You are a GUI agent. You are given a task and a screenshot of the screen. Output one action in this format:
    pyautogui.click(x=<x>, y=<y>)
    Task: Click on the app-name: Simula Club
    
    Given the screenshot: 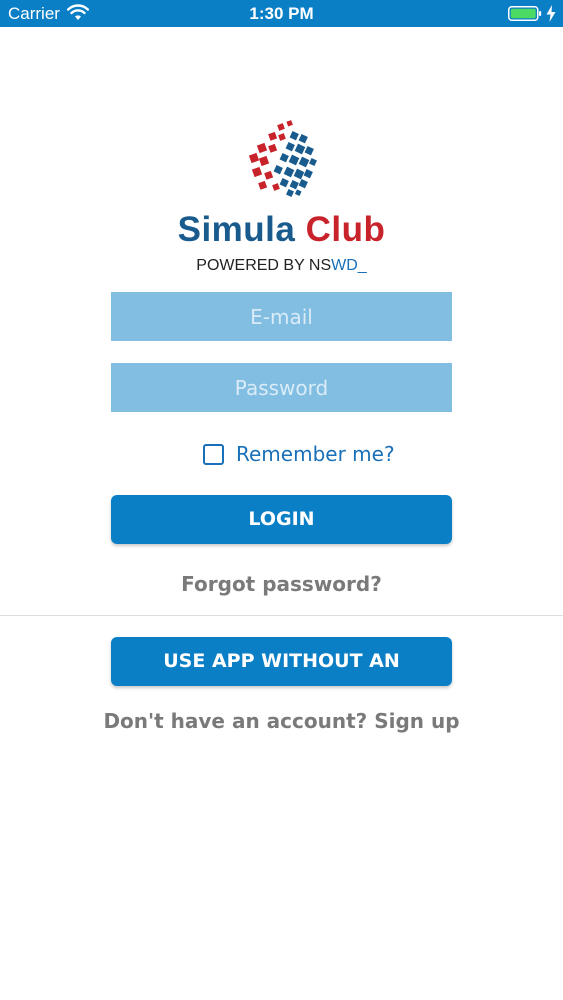 What is the action you would take?
    pyautogui.click(x=281, y=230)
    